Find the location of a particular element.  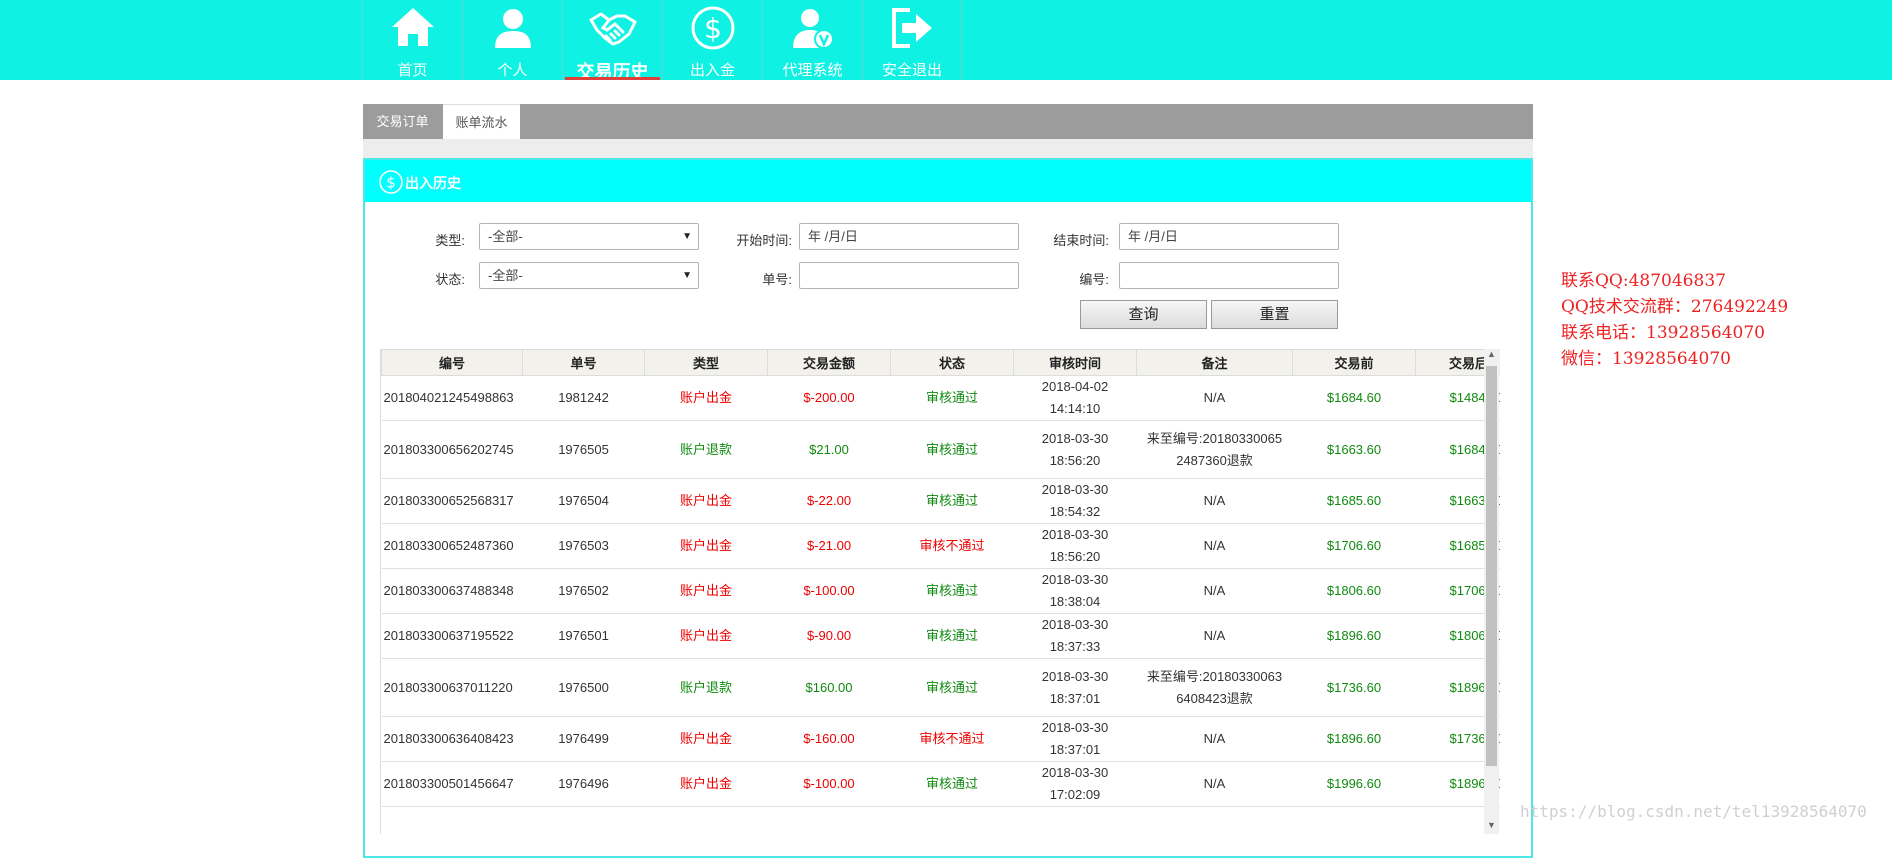

cell-before: $1896.60 is located at coordinates (1354, 739).